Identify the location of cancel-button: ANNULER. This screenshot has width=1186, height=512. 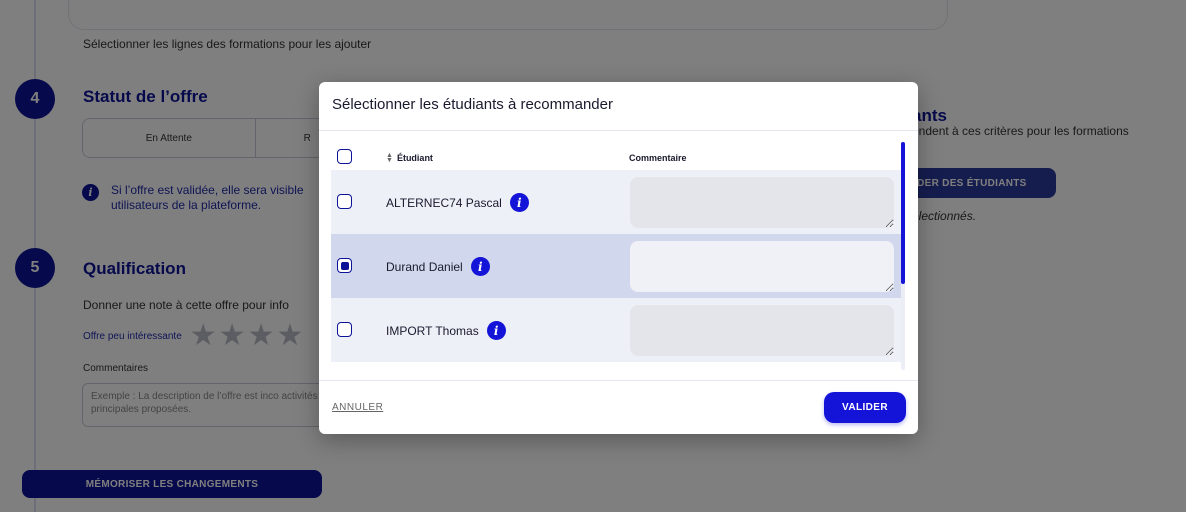
(357, 407).